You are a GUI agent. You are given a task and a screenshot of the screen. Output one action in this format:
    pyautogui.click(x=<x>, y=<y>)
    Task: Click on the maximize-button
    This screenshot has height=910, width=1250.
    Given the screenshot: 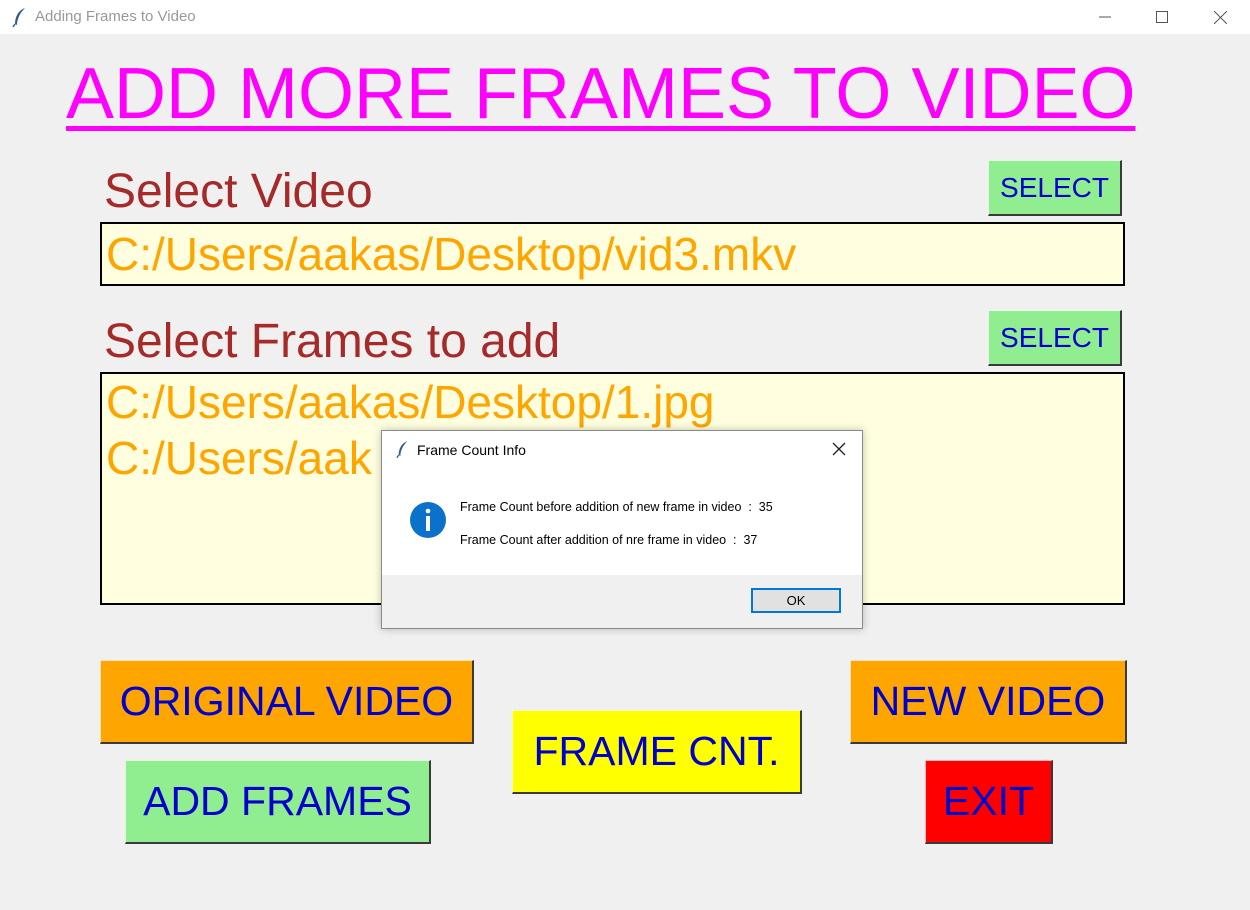 What is the action you would take?
    pyautogui.click(x=1162, y=17)
    